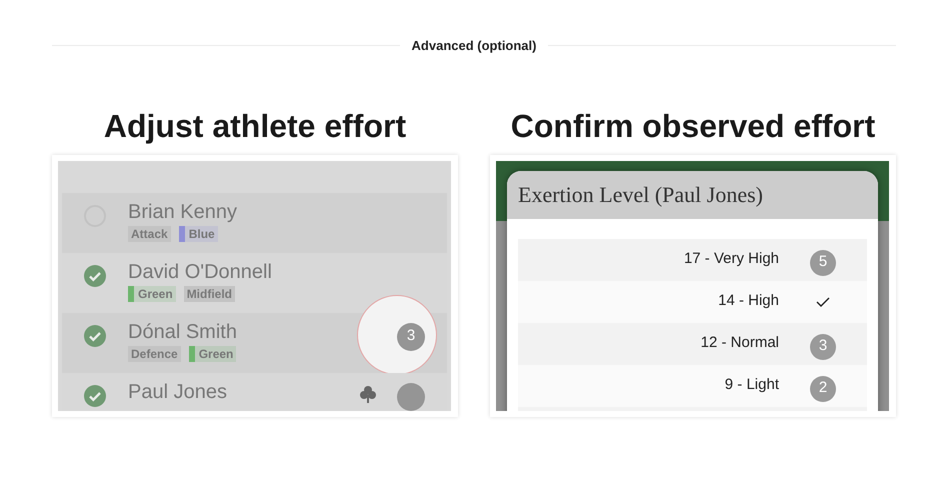 Image resolution: width=948 pixels, height=478 pixels. What do you see at coordinates (255, 126) in the screenshot?
I see `panel-heading: Adjust athlete effort` at bounding box center [255, 126].